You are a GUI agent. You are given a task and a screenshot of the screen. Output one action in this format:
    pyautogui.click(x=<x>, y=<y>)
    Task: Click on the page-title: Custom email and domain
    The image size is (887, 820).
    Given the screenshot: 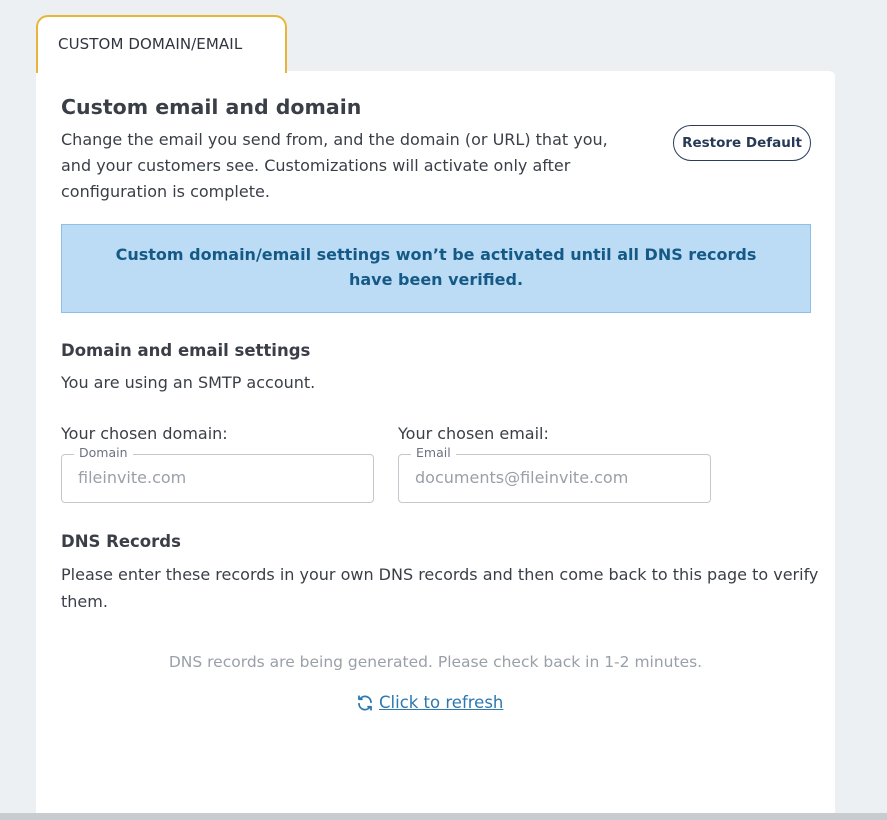 What is the action you would take?
    pyautogui.click(x=211, y=107)
    